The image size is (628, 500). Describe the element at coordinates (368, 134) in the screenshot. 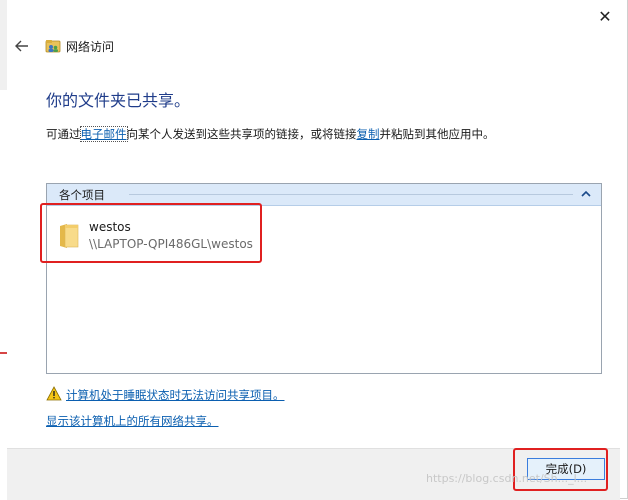

I see `copy-link: 复制` at that location.